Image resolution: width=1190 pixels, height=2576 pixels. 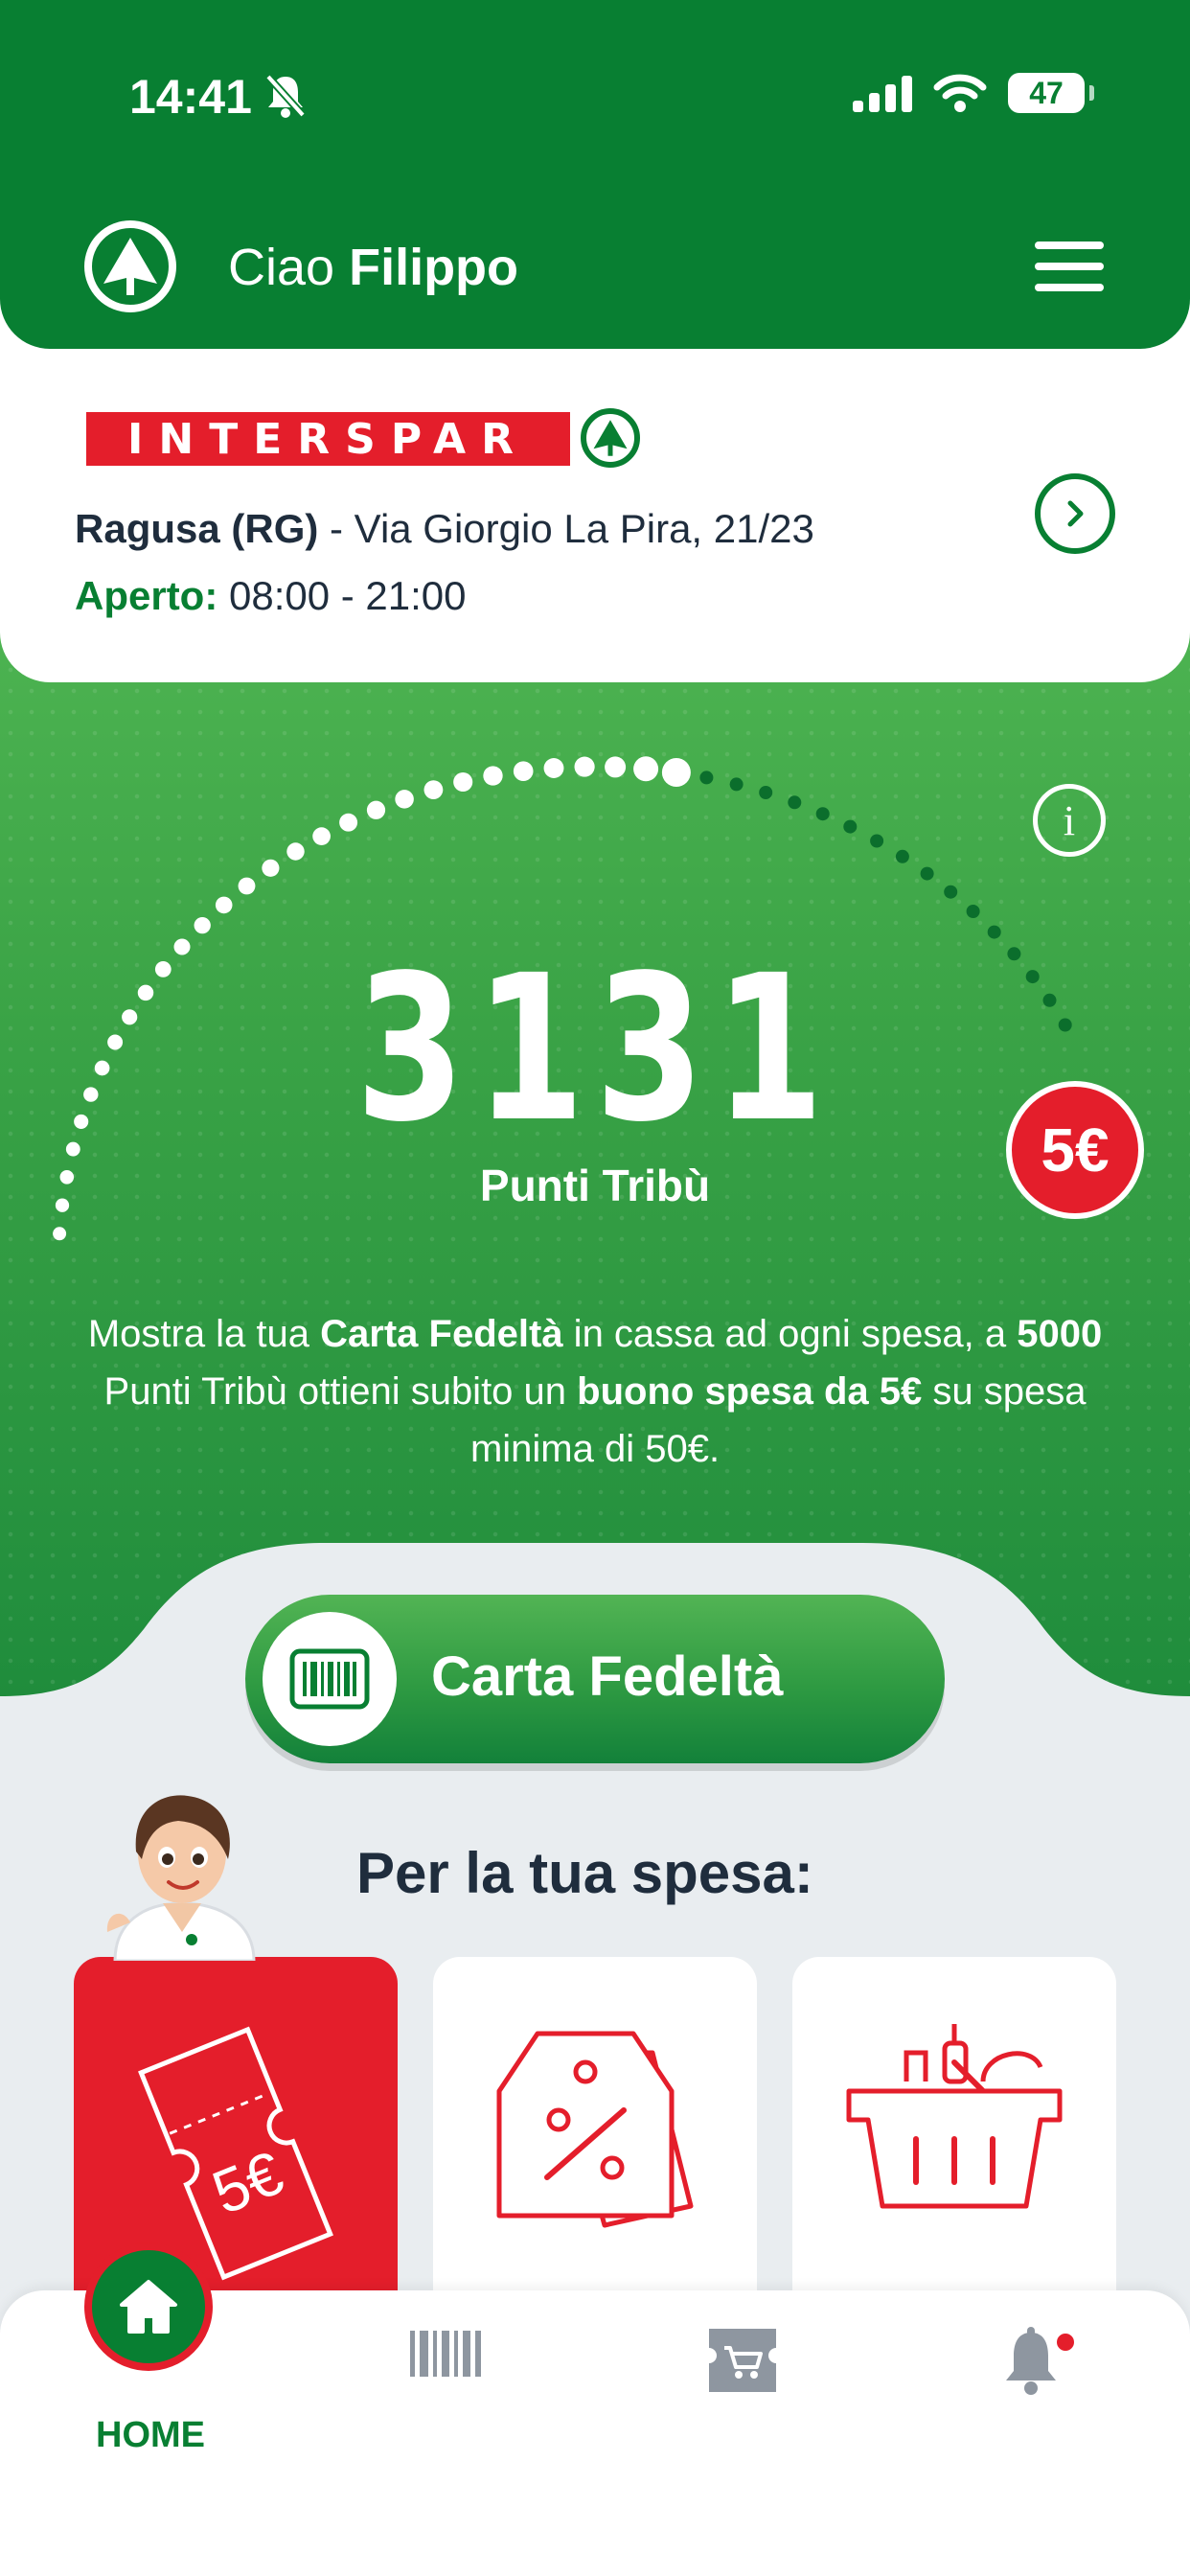 I want to click on mascot-illustration, so click(x=181, y=1878).